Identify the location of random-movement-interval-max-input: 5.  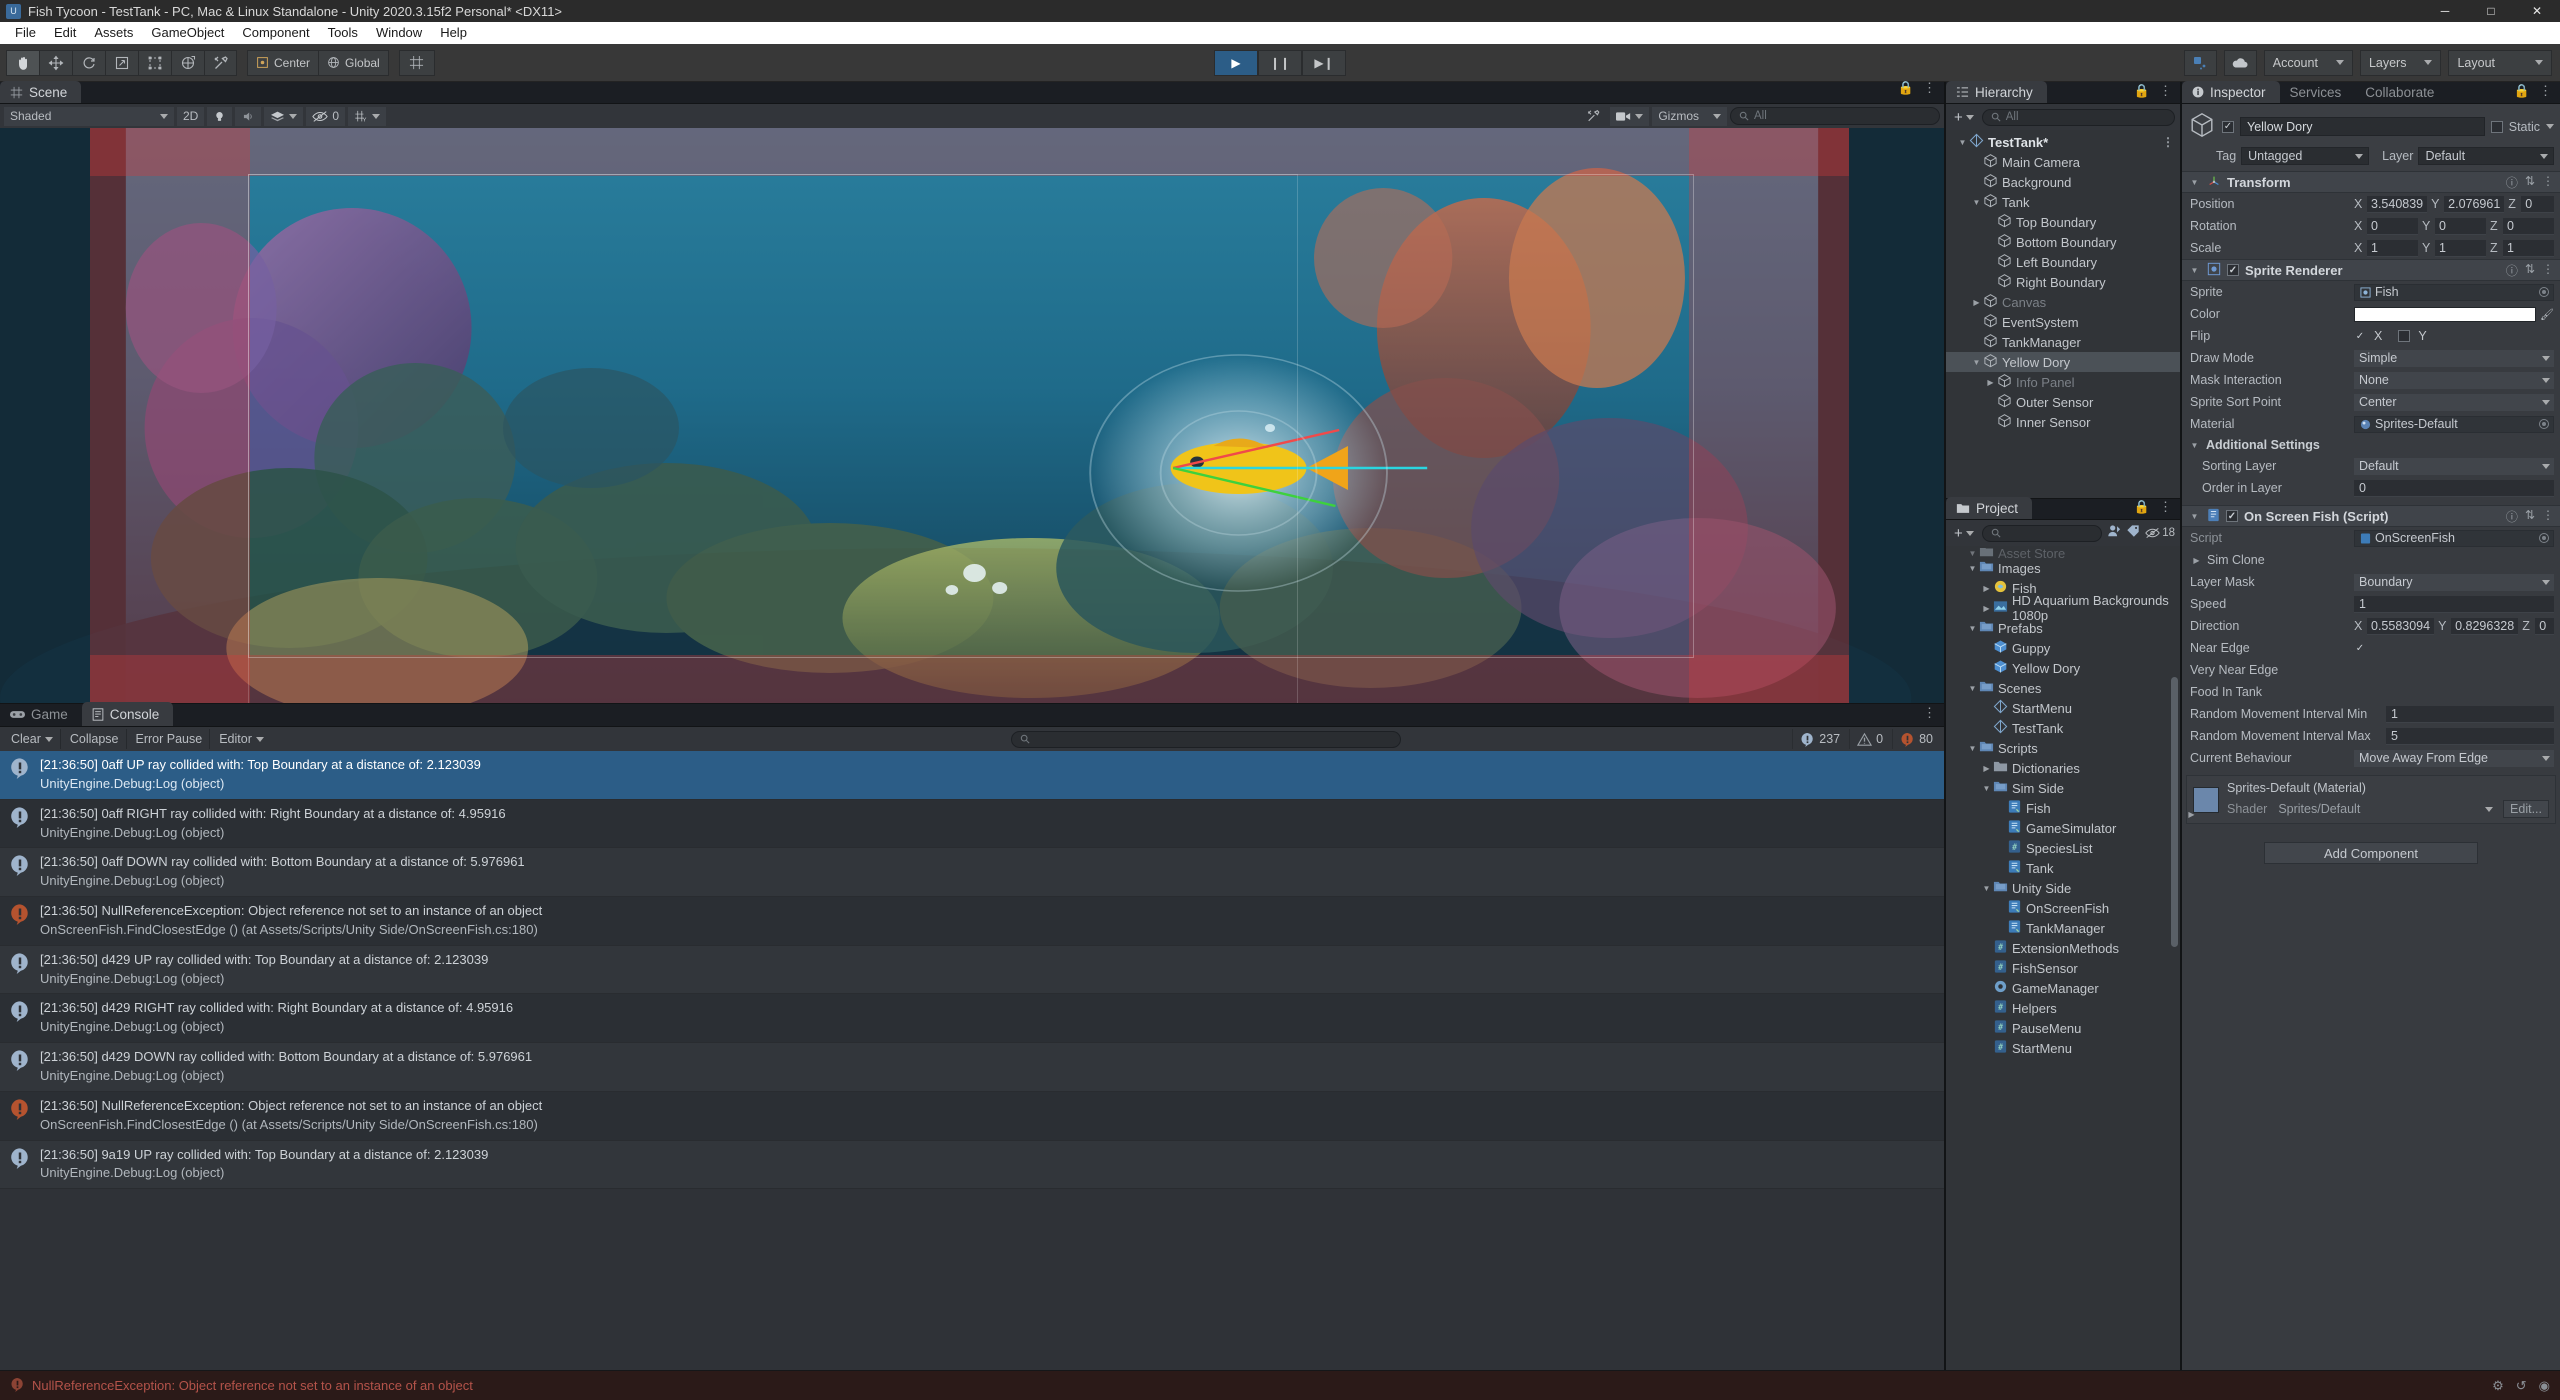
(2470, 736).